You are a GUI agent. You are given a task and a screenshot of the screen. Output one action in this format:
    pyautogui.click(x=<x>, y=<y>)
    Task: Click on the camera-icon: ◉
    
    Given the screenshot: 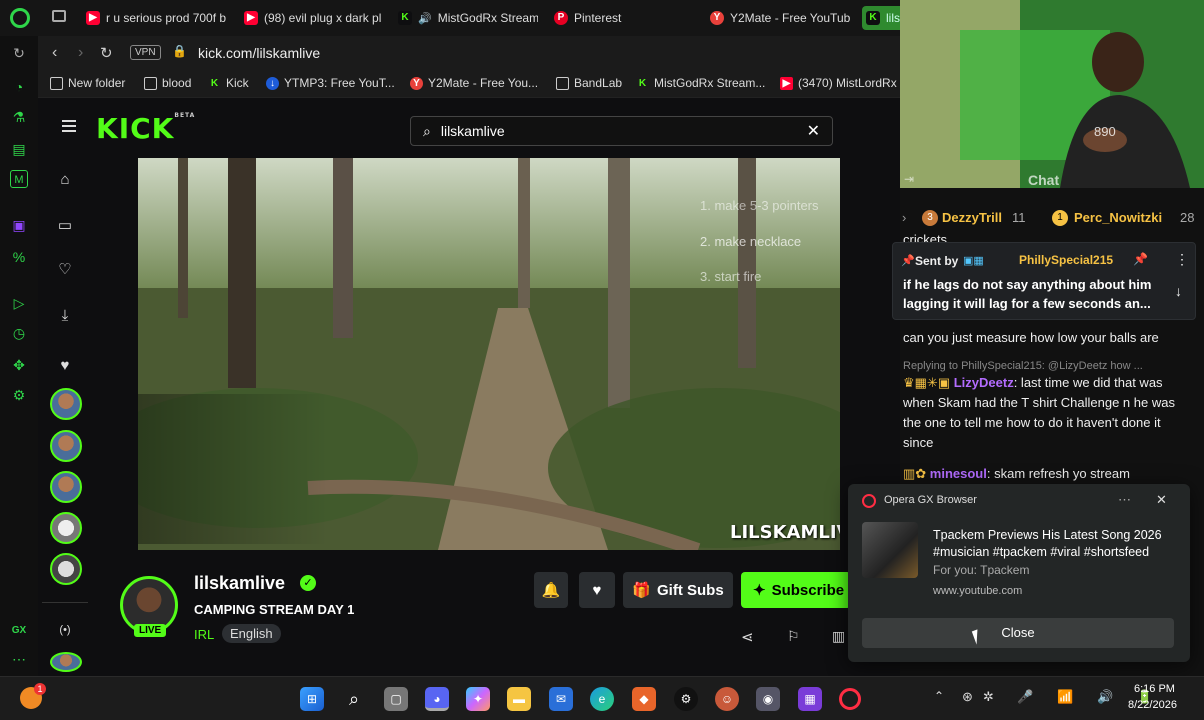 What is the action you would take?
    pyautogui.click(x=768, y=699)
    